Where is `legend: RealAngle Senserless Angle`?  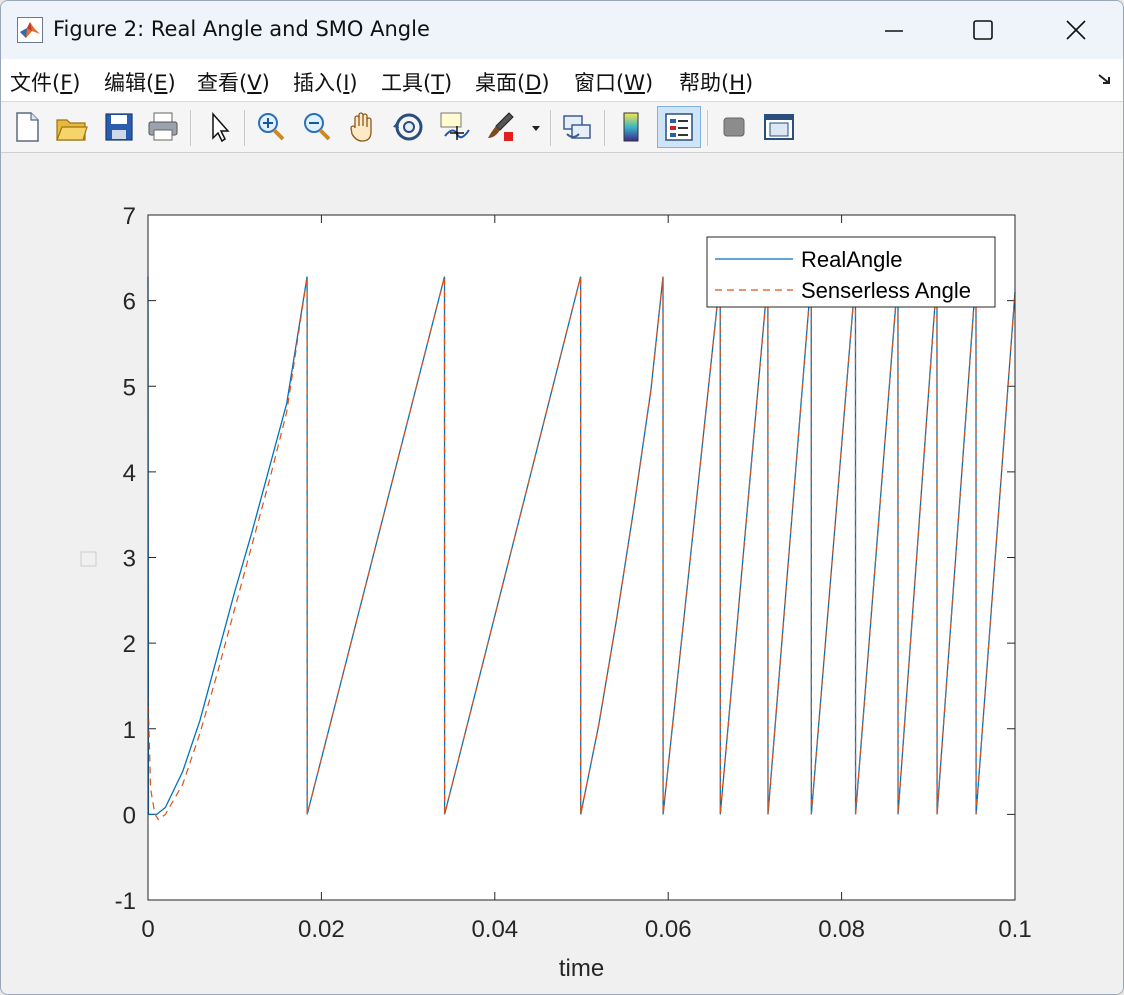
legend: RealAngle Senserless Angle is located at coordinates (851, 272).